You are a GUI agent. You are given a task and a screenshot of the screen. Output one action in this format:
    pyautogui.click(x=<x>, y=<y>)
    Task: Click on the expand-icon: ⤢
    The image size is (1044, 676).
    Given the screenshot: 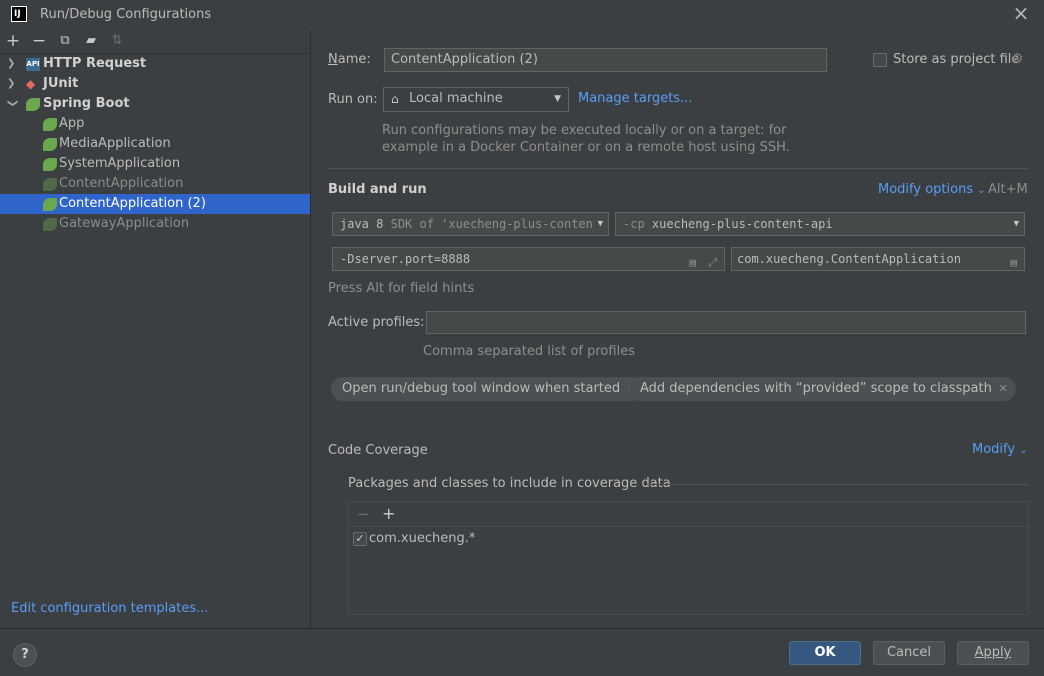 What is the action you would take?
    pyautogui.click(x=712, y=261)
    